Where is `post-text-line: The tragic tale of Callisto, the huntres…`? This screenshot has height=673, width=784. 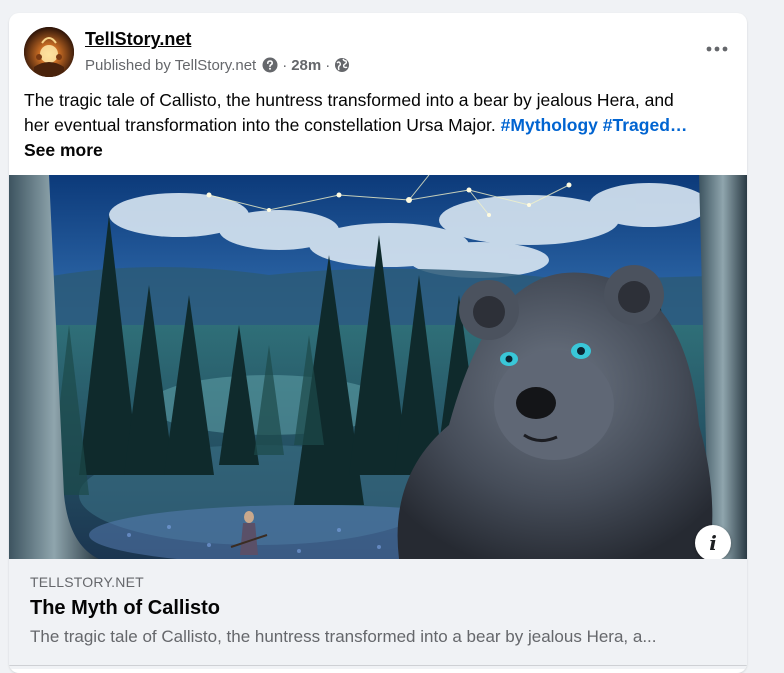
post-text-line: The tragic tale of Callisto, the huntres… is located at coordinates (349, 100).